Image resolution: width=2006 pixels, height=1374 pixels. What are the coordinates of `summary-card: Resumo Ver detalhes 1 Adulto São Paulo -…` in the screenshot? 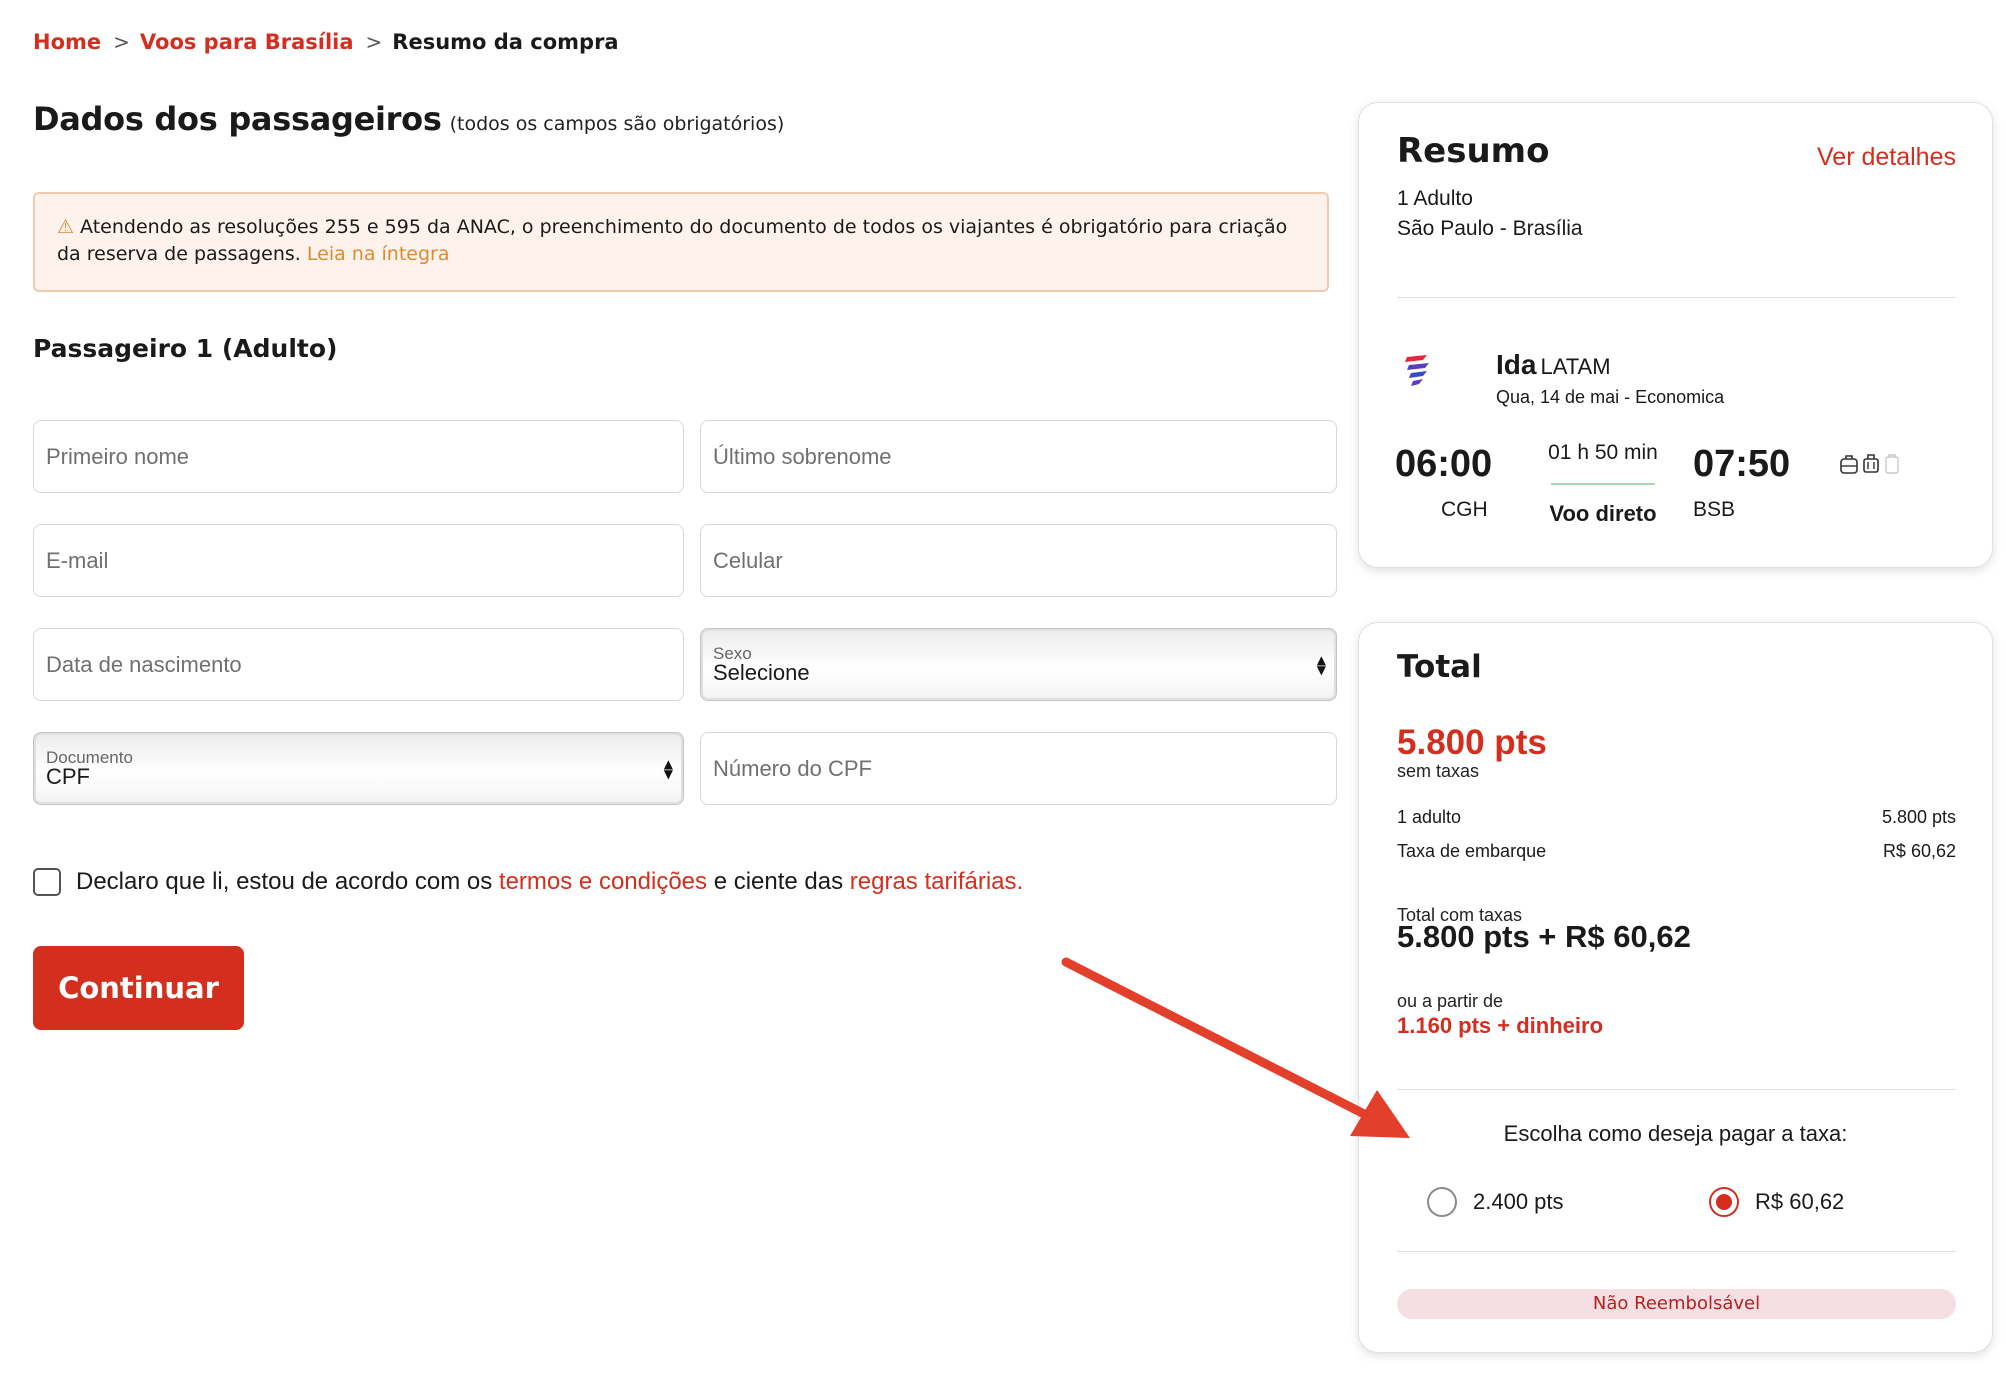 It's located at (1675, 335).